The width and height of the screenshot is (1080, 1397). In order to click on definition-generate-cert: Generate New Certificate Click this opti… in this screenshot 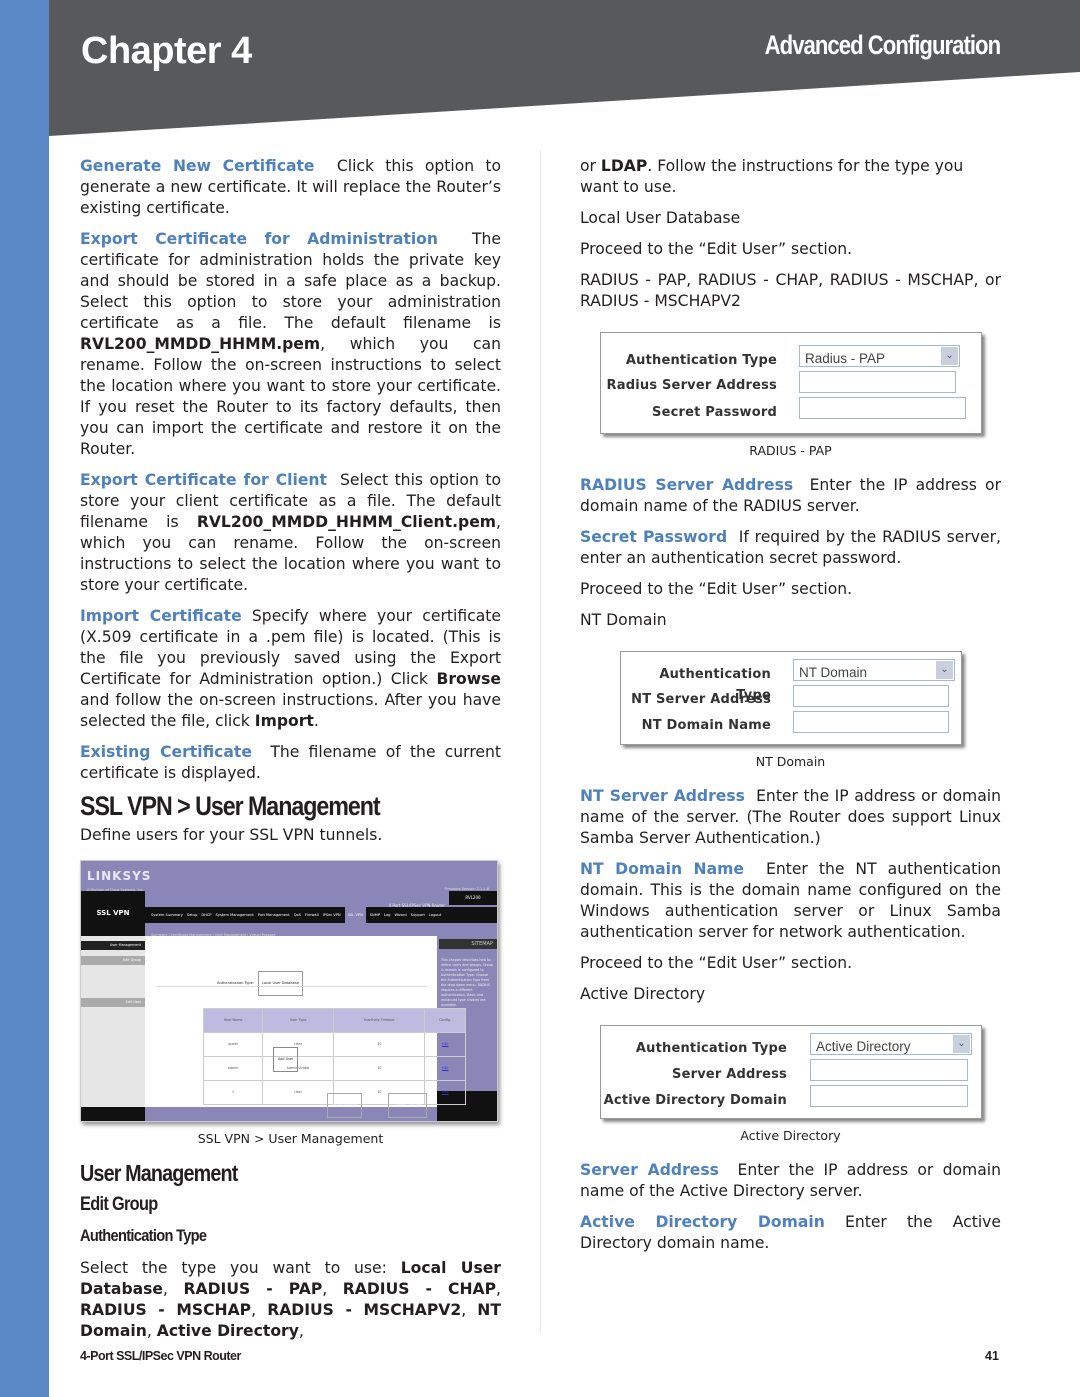, I will do `click(290, 187)`.